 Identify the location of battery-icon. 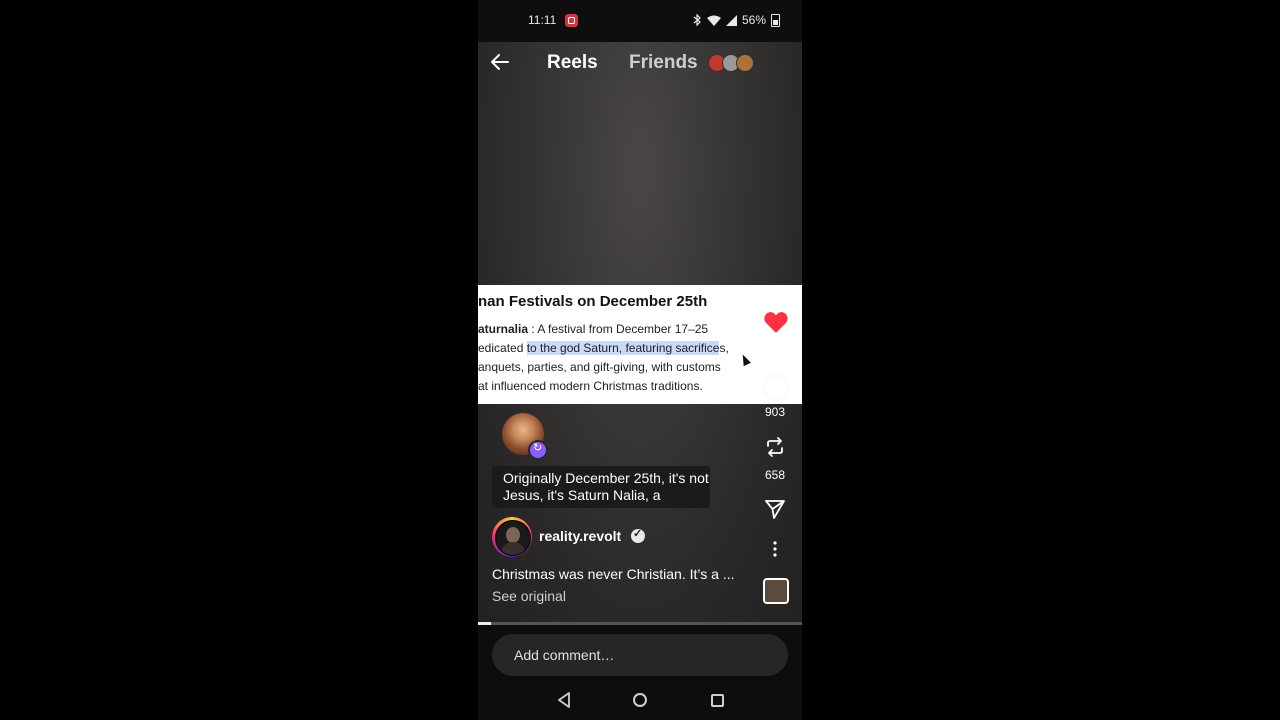
(775, 20).